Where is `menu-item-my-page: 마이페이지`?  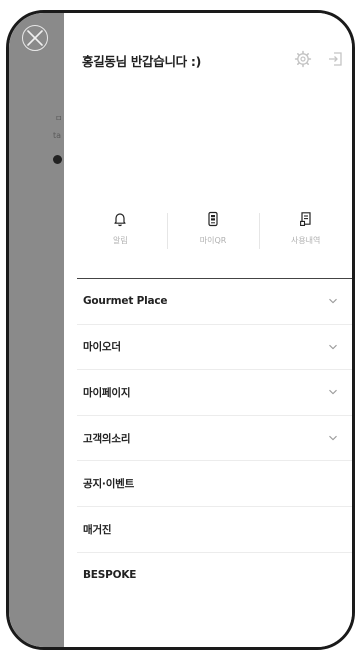 menu-item-my-page: 마이페이지 is located at coordinates (214, 393).